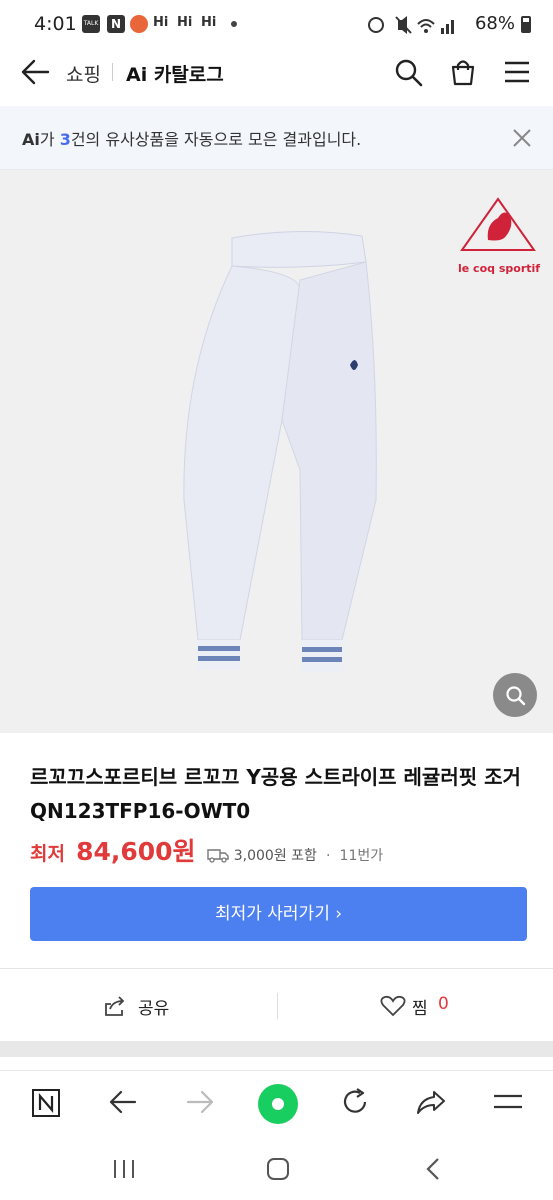 The image size is (553, 1200). What do you see at coordinates (65, 139) in the screenshot?
I see `similar-count: 3` at bounding box center [65, 139].